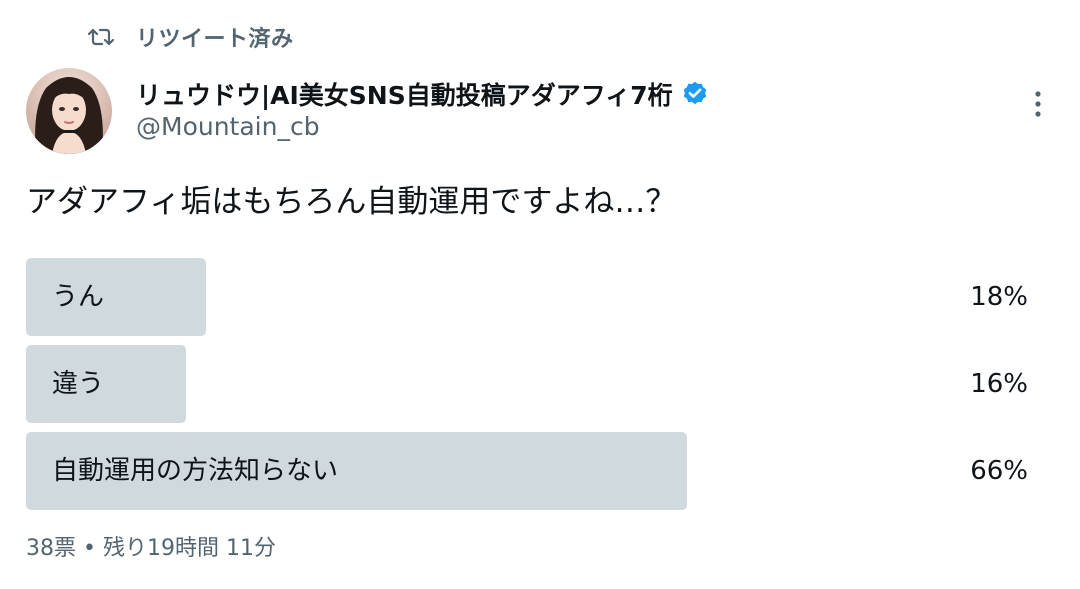 The height and width of the screenshot is (589, 1080). Describe the element at coordinates (527, 384) in the screenshot. I see `poll-option: 違う 16%` at that location.